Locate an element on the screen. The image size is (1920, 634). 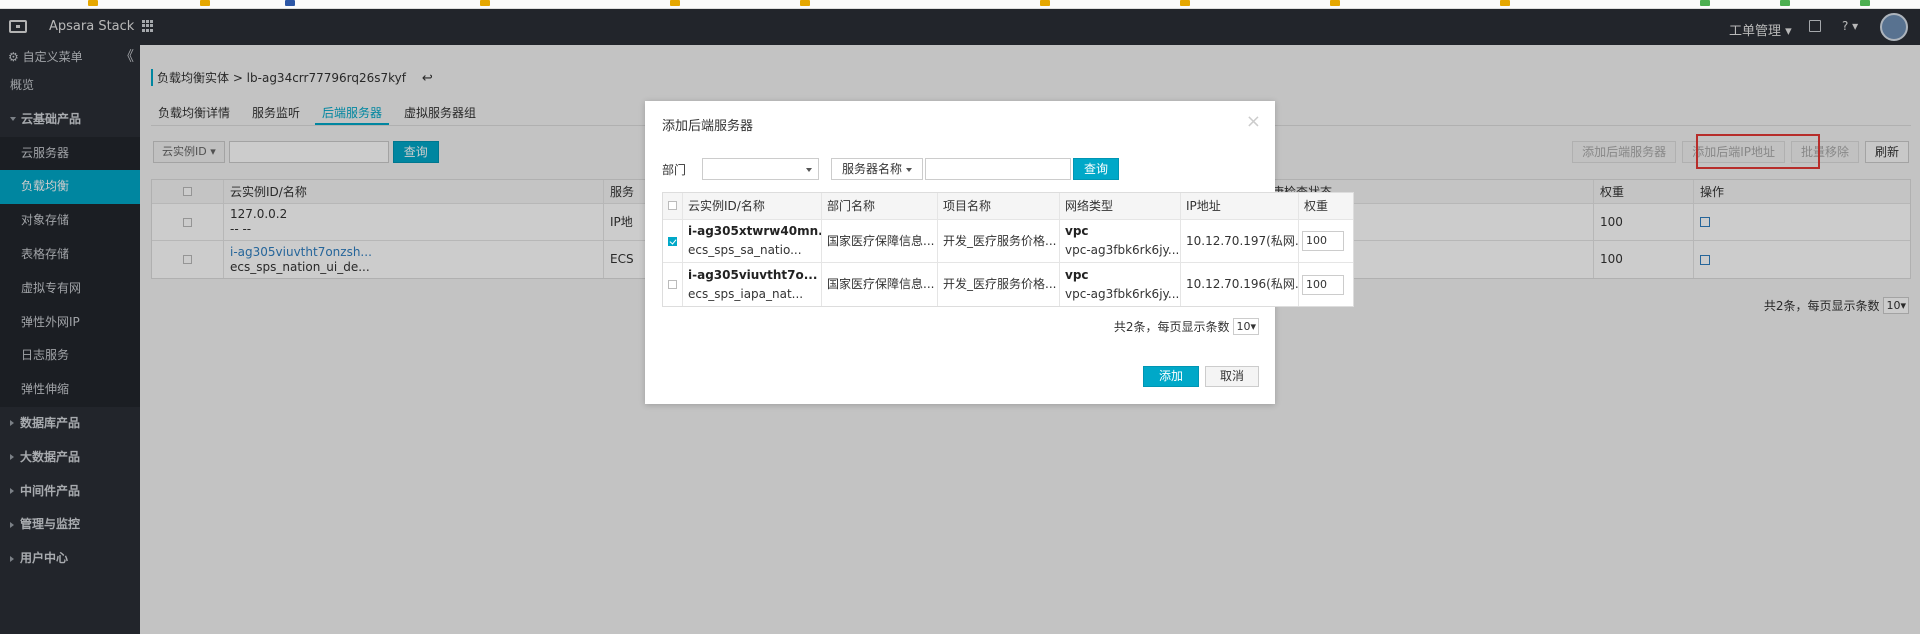
bookmark-strip is located at coordinates (960, 4).